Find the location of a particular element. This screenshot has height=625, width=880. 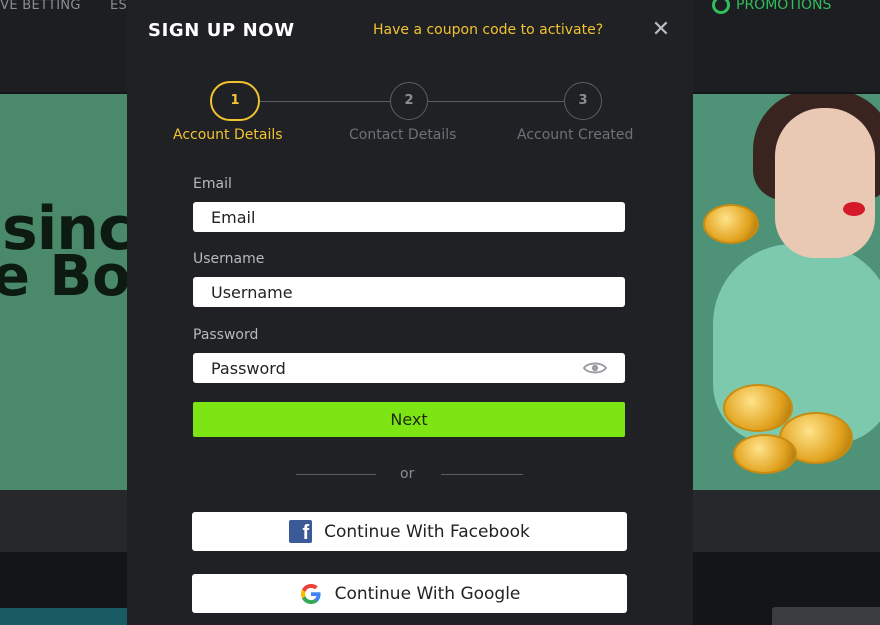

facebook-icon: f is located at coordinates (301, 532).